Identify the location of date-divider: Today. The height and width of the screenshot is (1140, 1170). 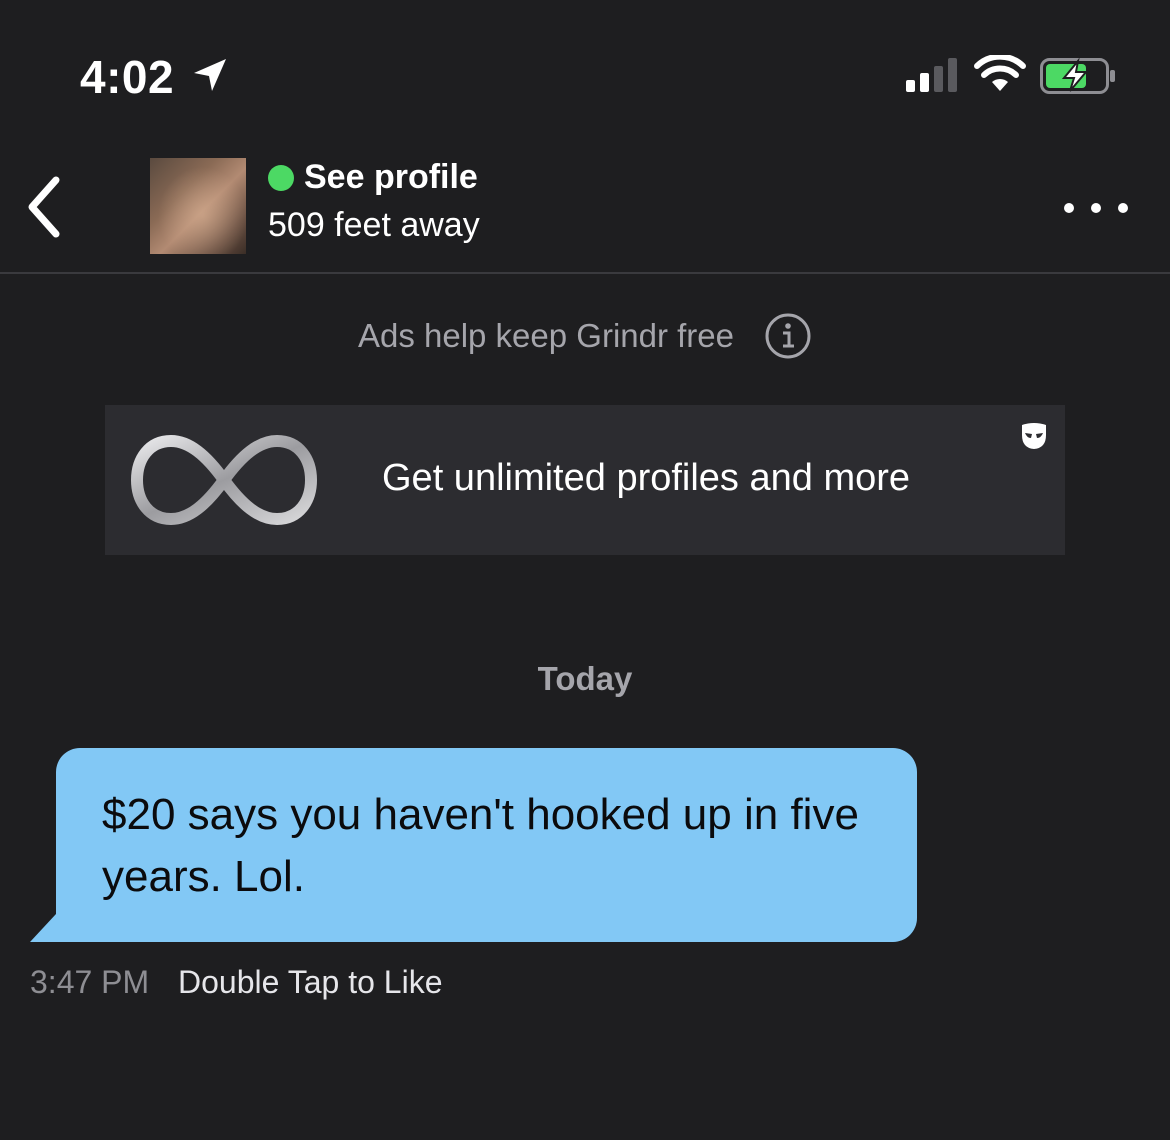
(585, 678).